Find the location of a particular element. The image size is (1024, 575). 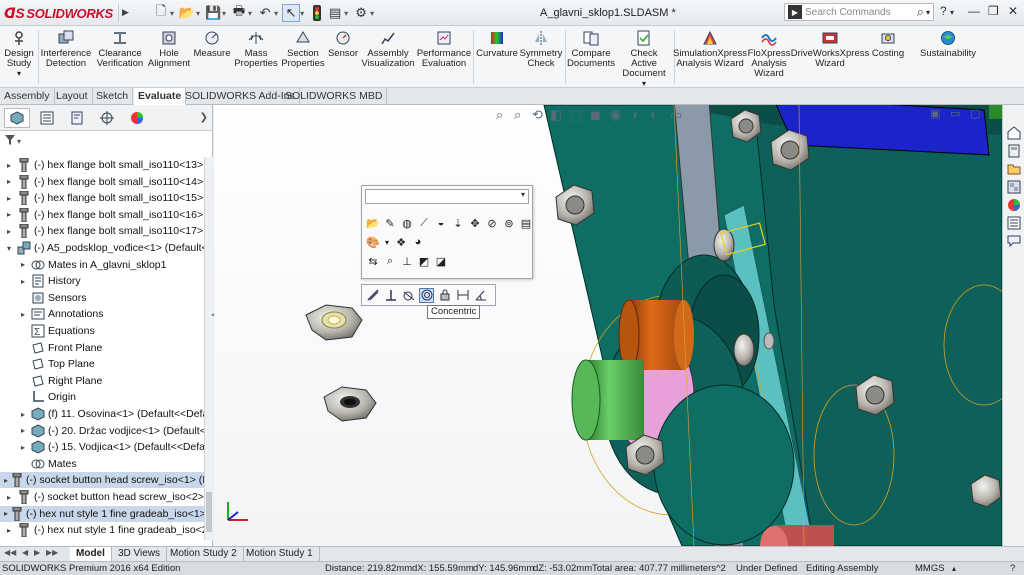

tab-solidworks-mbd: SOLIDWORKS MBD is located at coordinates (334, 96).